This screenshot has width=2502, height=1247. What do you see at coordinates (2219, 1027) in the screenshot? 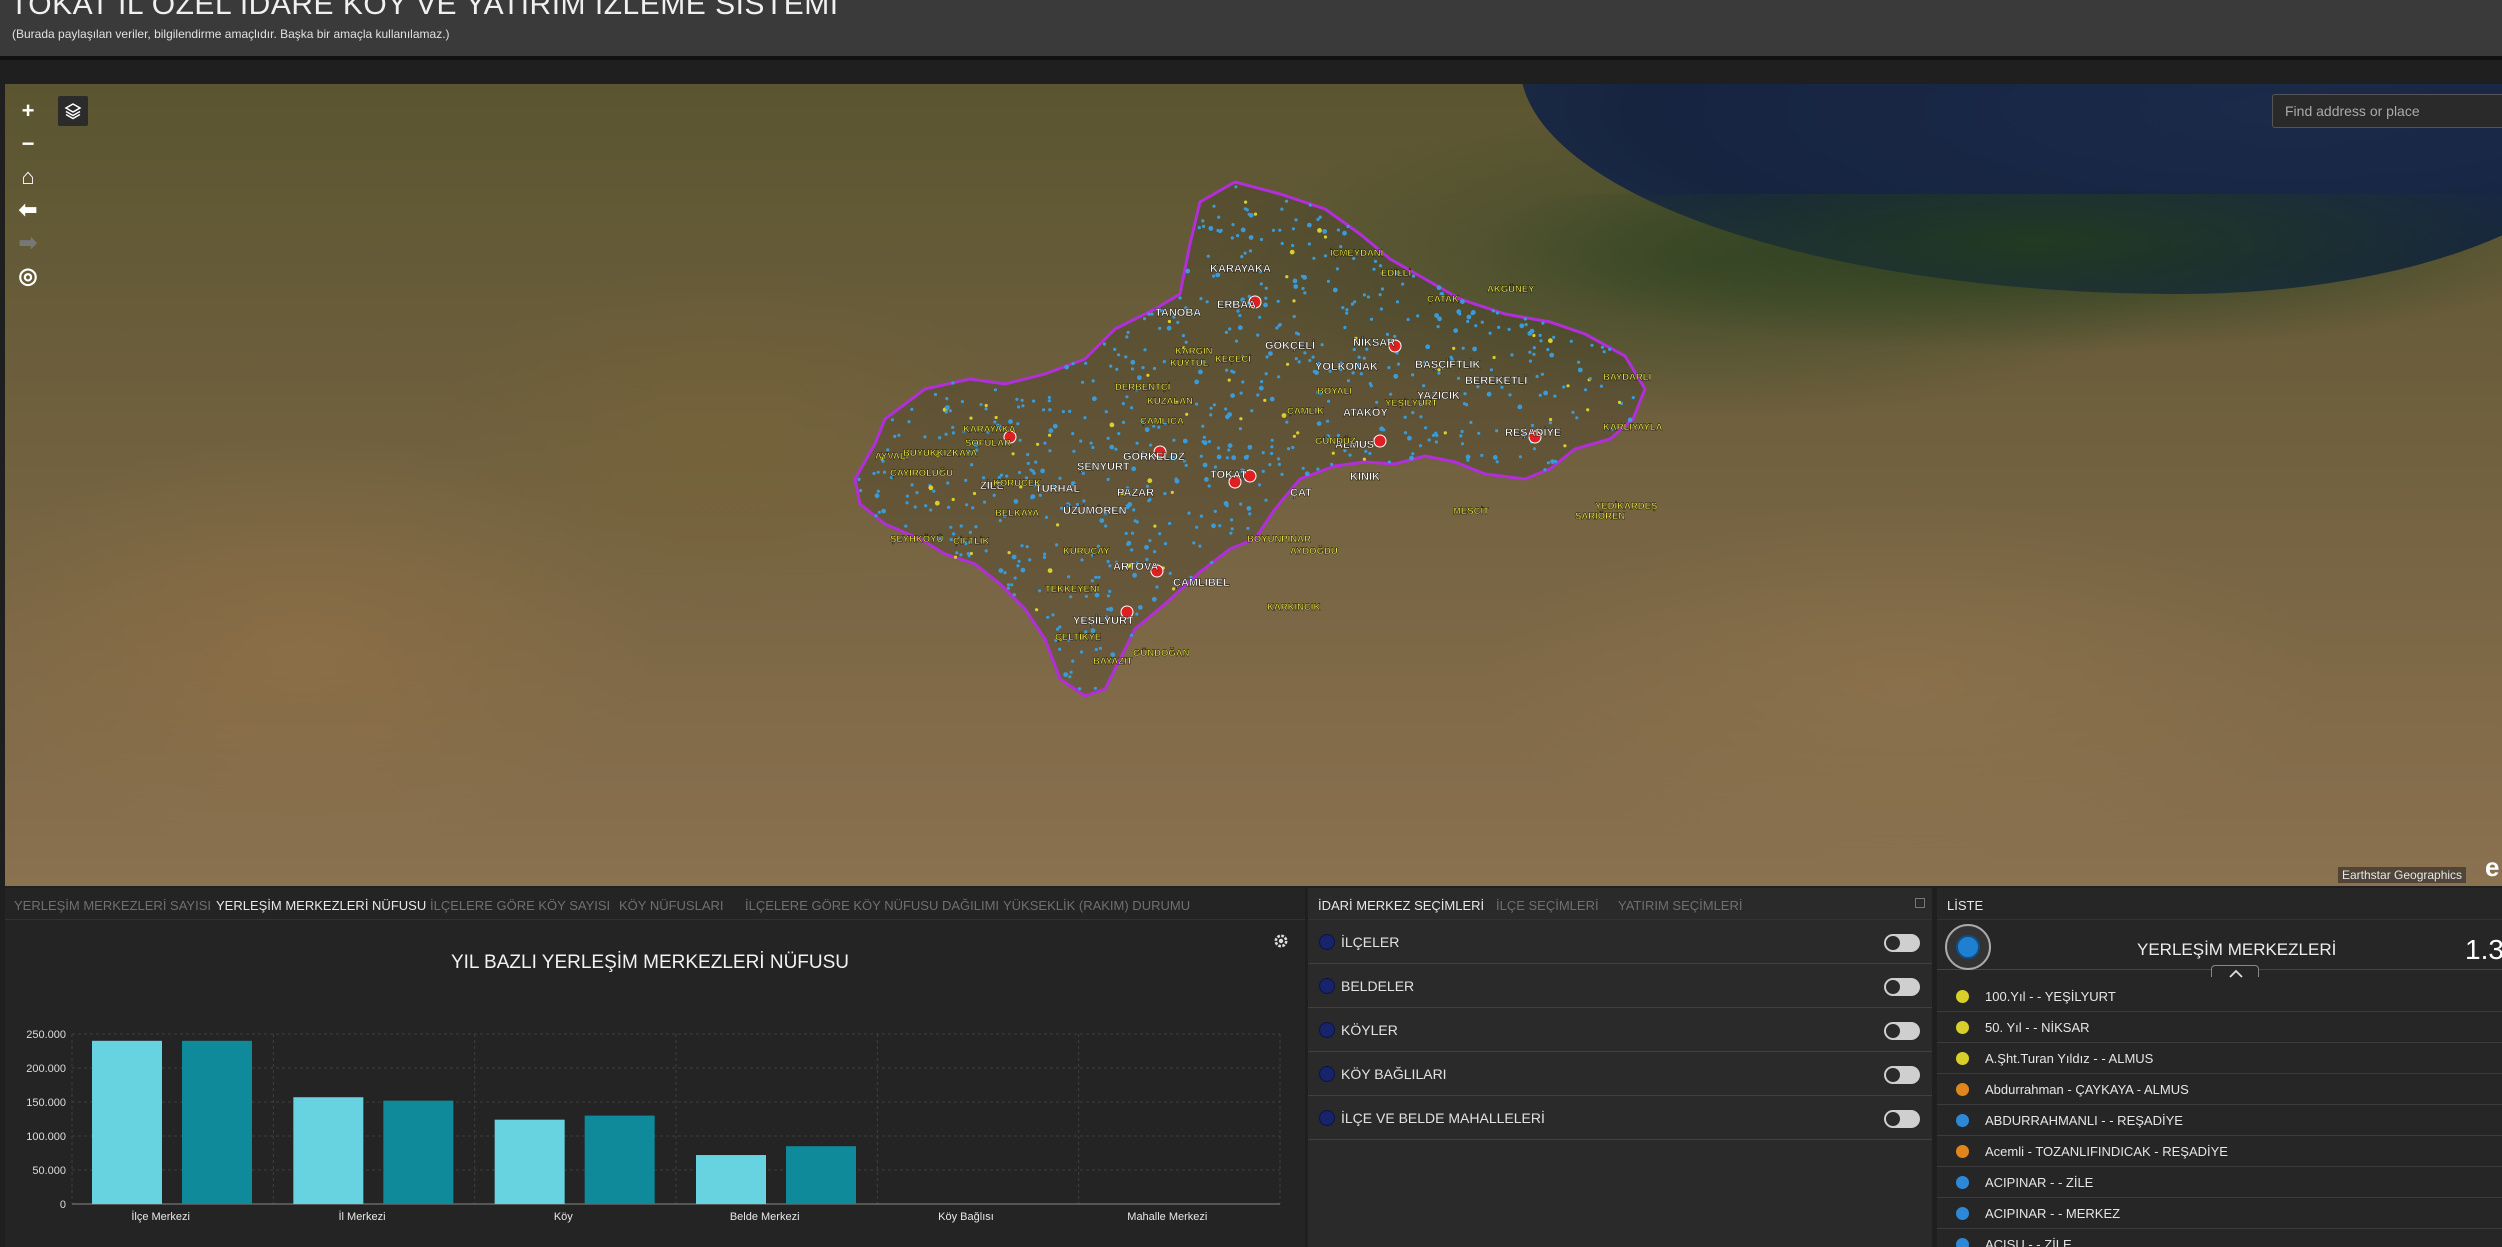
I see `list-item: 50. Yıl - - NİKSAR` at bounding box center [2219, 1027].